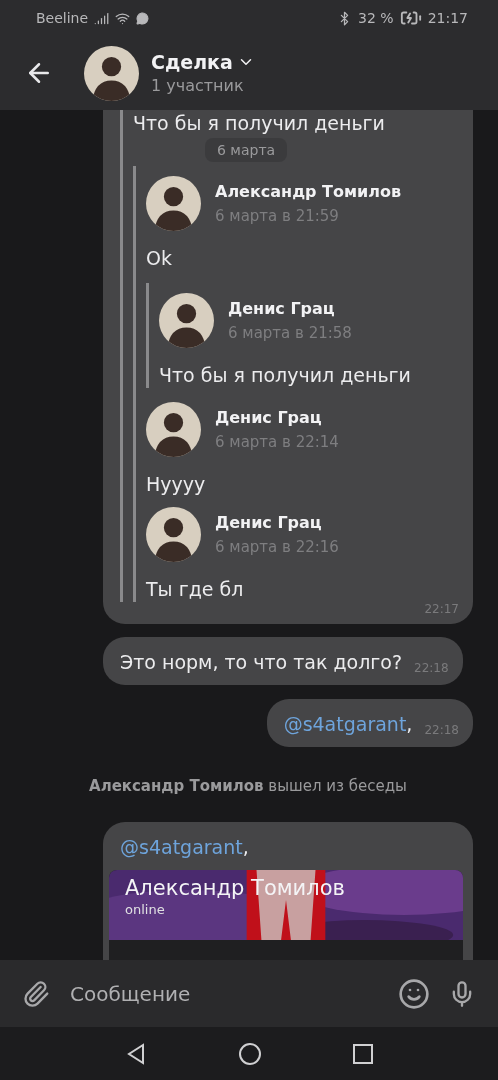 This screenshot has height=1080, width=498. Describe the element at coordinates (159, 258) in the screenshot. I see `message-text: Ok` at that location.